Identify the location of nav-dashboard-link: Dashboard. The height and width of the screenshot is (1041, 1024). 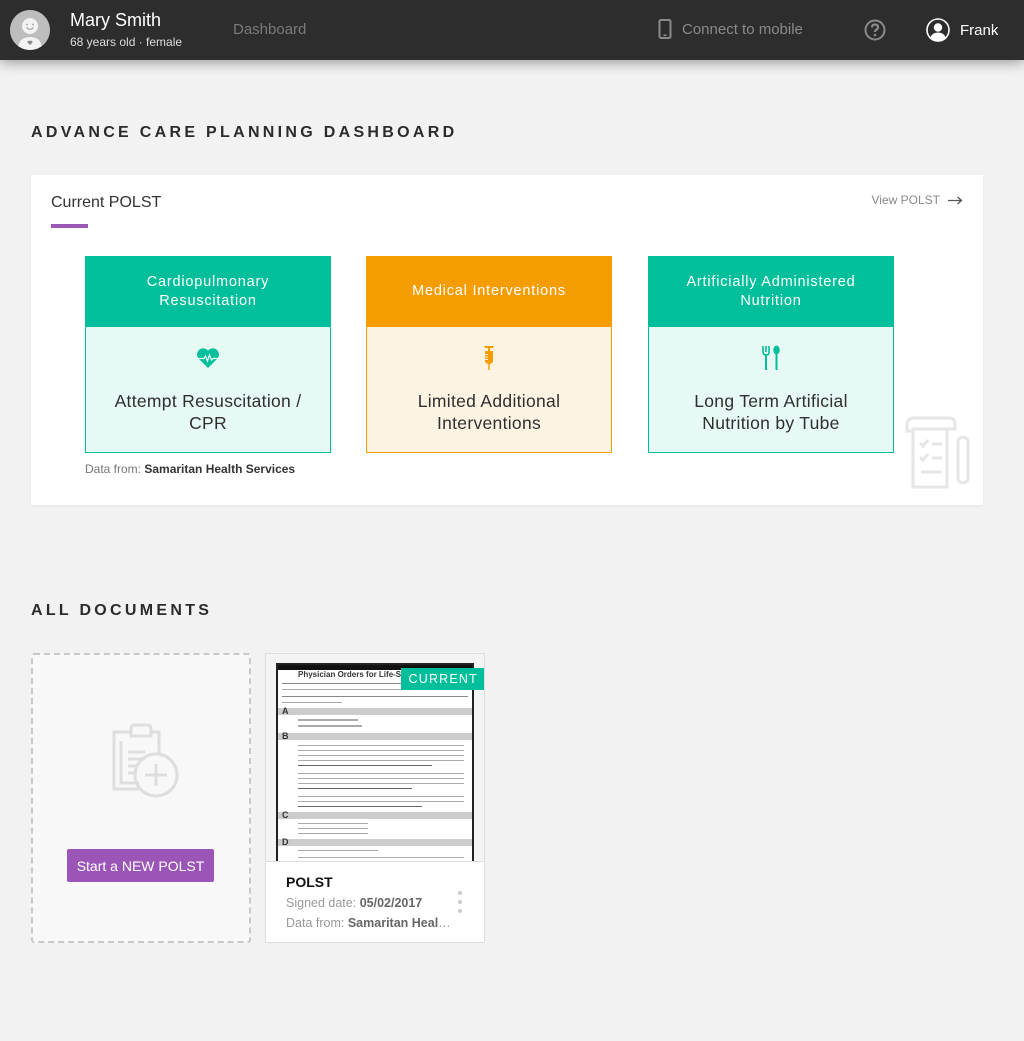
(269, 29).